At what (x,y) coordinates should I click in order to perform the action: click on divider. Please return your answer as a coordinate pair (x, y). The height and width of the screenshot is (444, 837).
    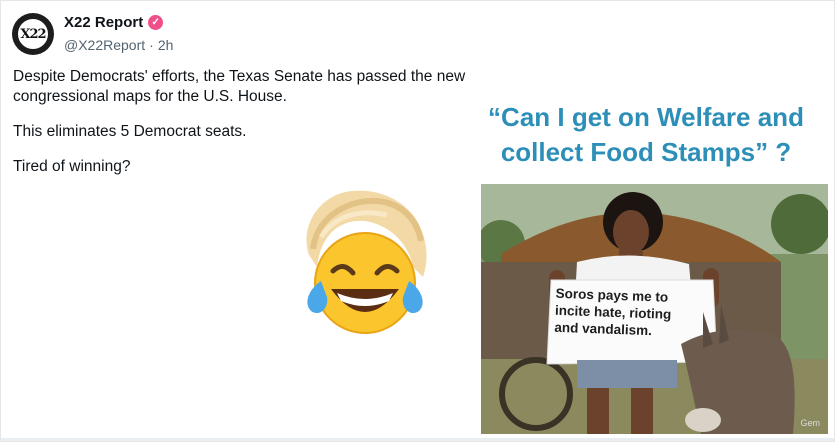
    Looking at the image, I should click on (417, 439).